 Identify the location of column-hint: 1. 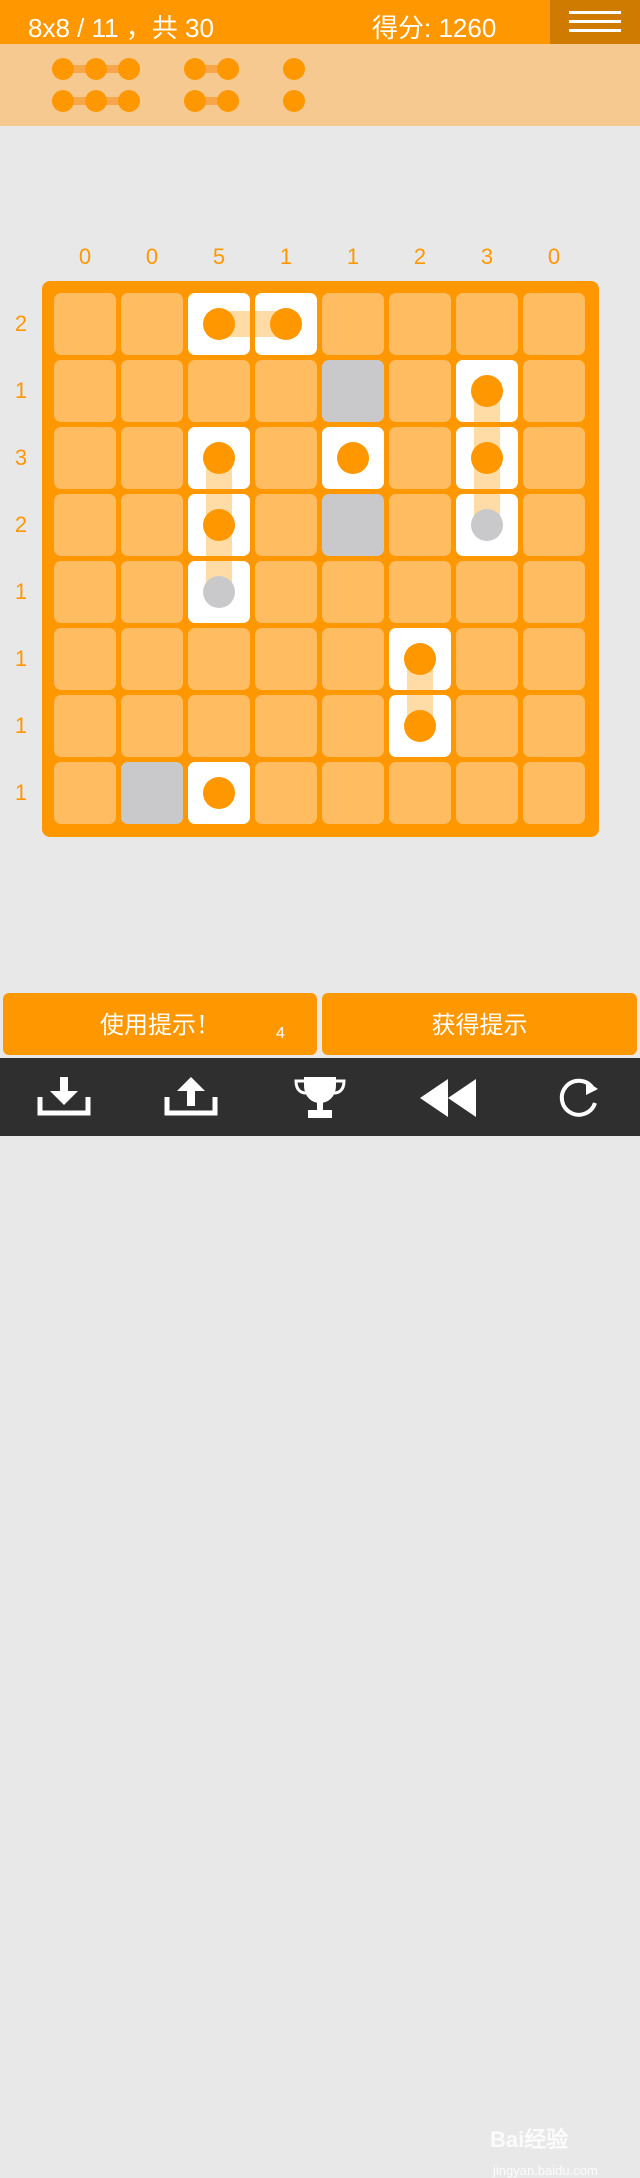
(286, 256).